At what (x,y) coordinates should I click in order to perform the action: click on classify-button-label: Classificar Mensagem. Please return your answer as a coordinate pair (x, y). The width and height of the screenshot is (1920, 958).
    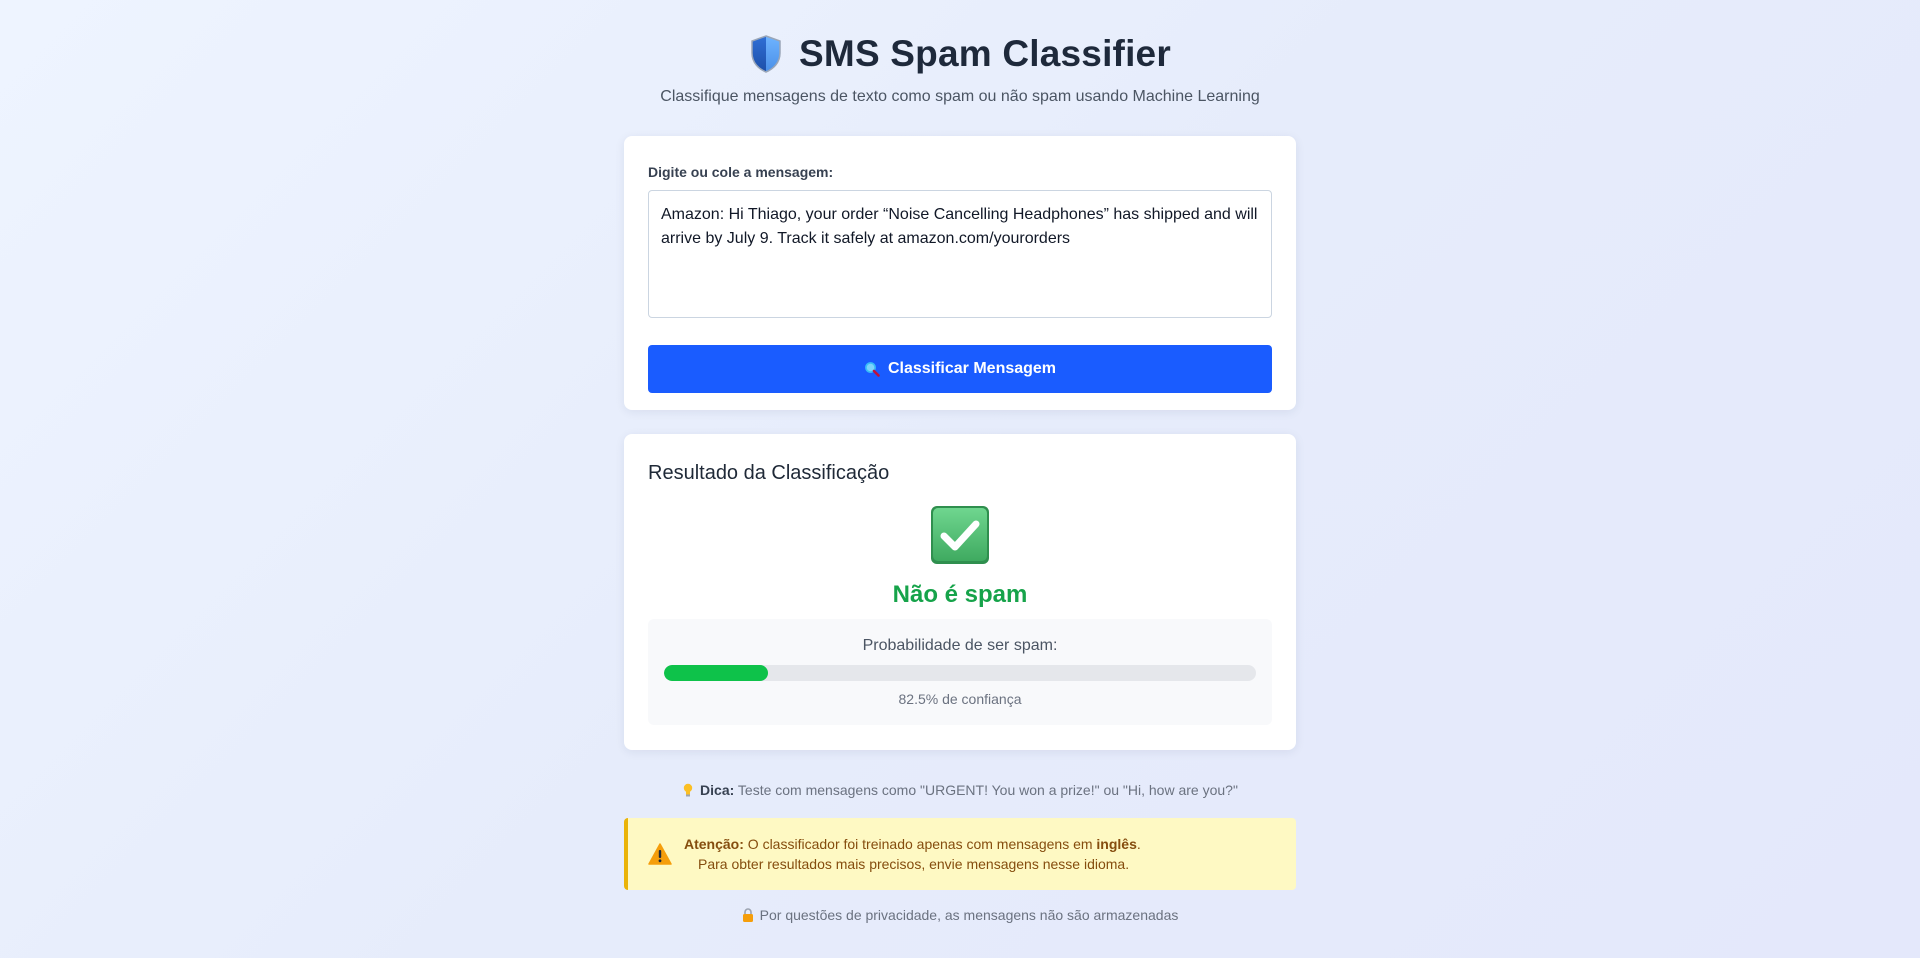
    Looking at the image, I should click on (972, 368).